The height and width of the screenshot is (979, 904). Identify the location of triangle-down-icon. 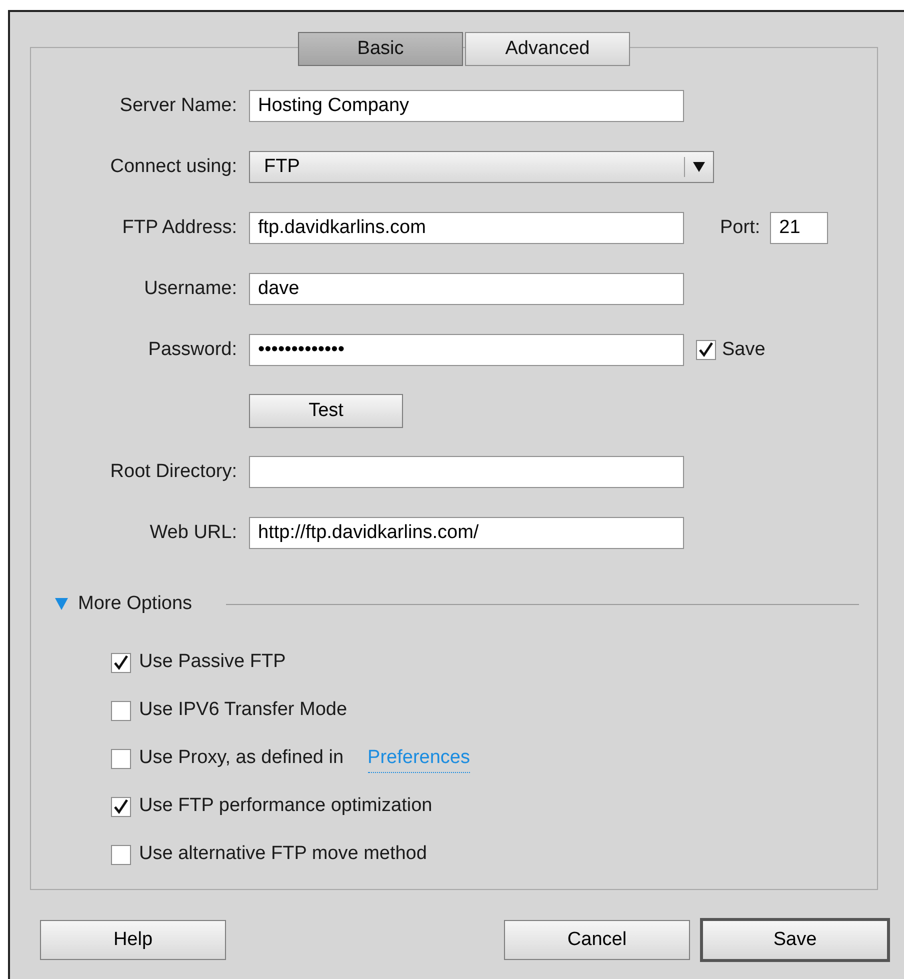
(61, 604).